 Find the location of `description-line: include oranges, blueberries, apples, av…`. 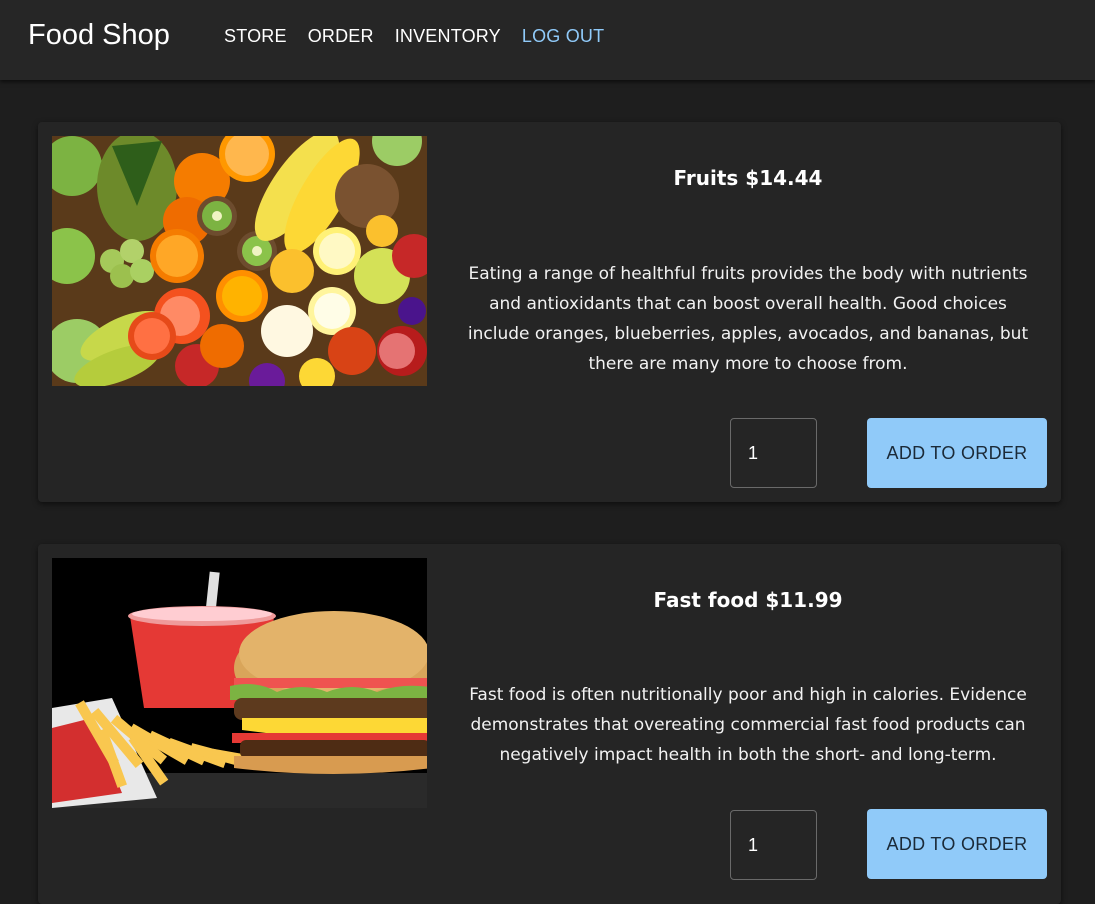

description-line: include oranges, blueberries, apples, av… is located at coordinates (748, 334).